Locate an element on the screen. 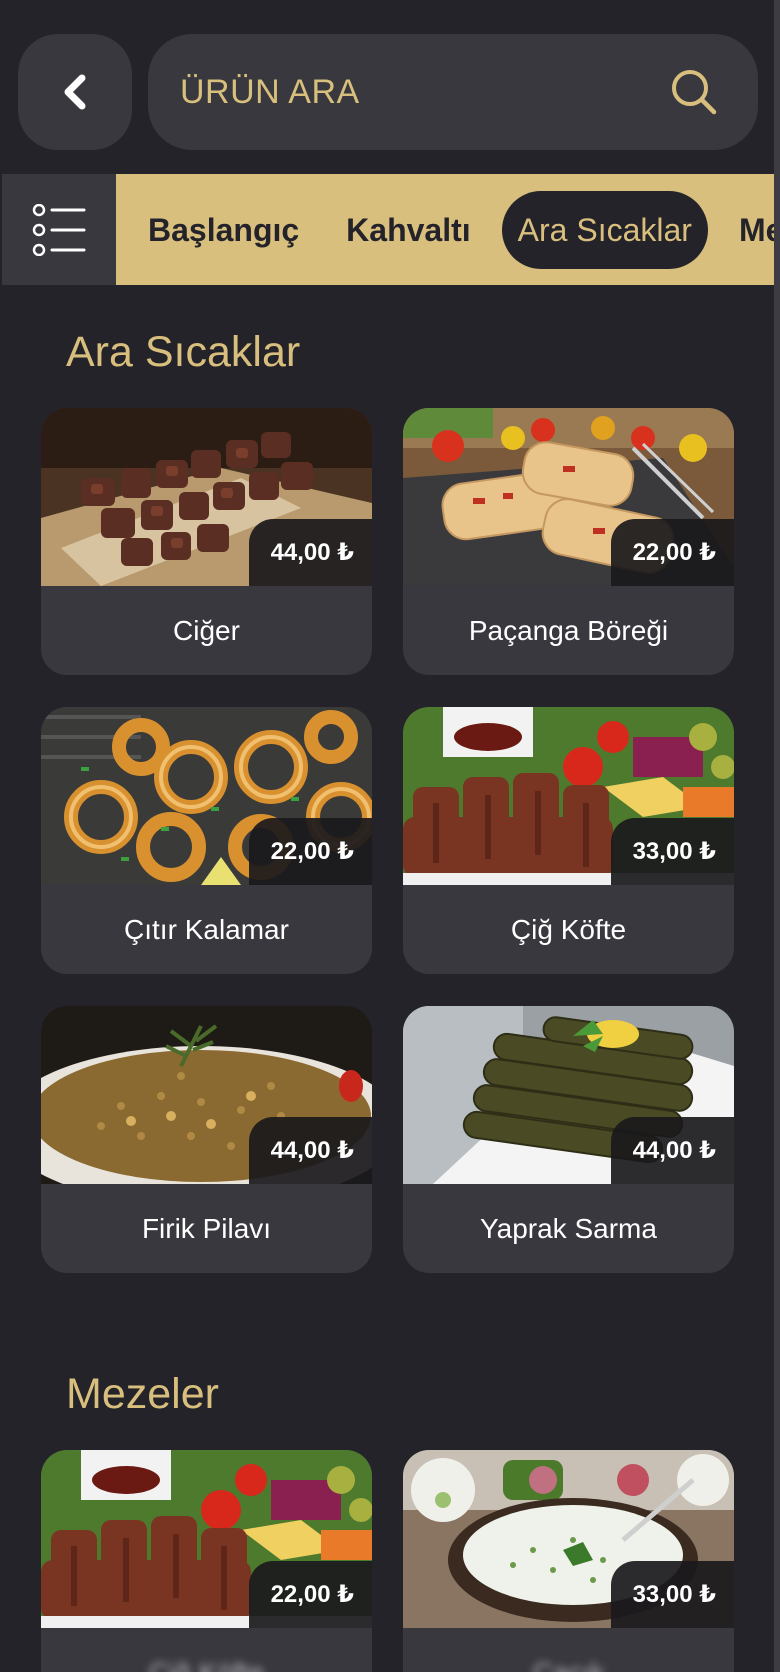  chevron-left-icon is located at coordinates (75, 92).